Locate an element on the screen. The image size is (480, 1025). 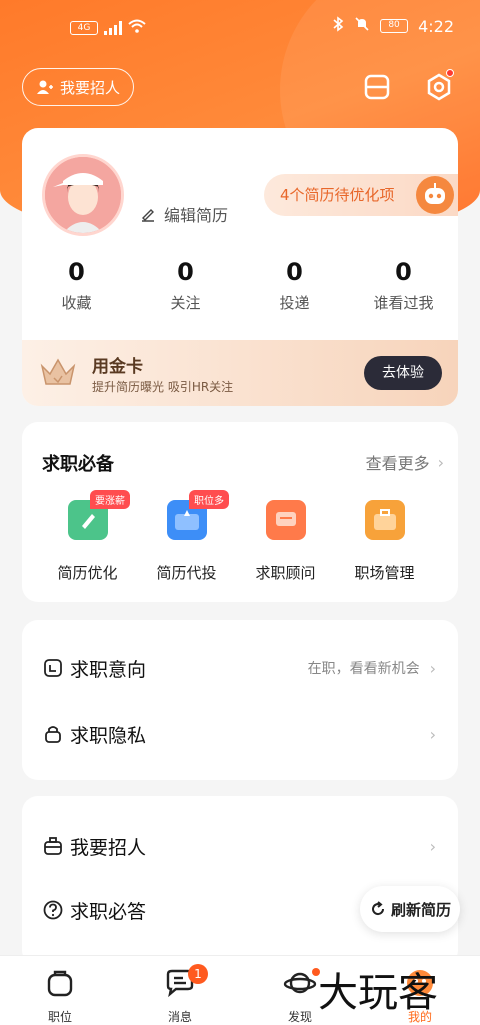
recruit-button: 我要招人 is located at coordinates (78, 87).